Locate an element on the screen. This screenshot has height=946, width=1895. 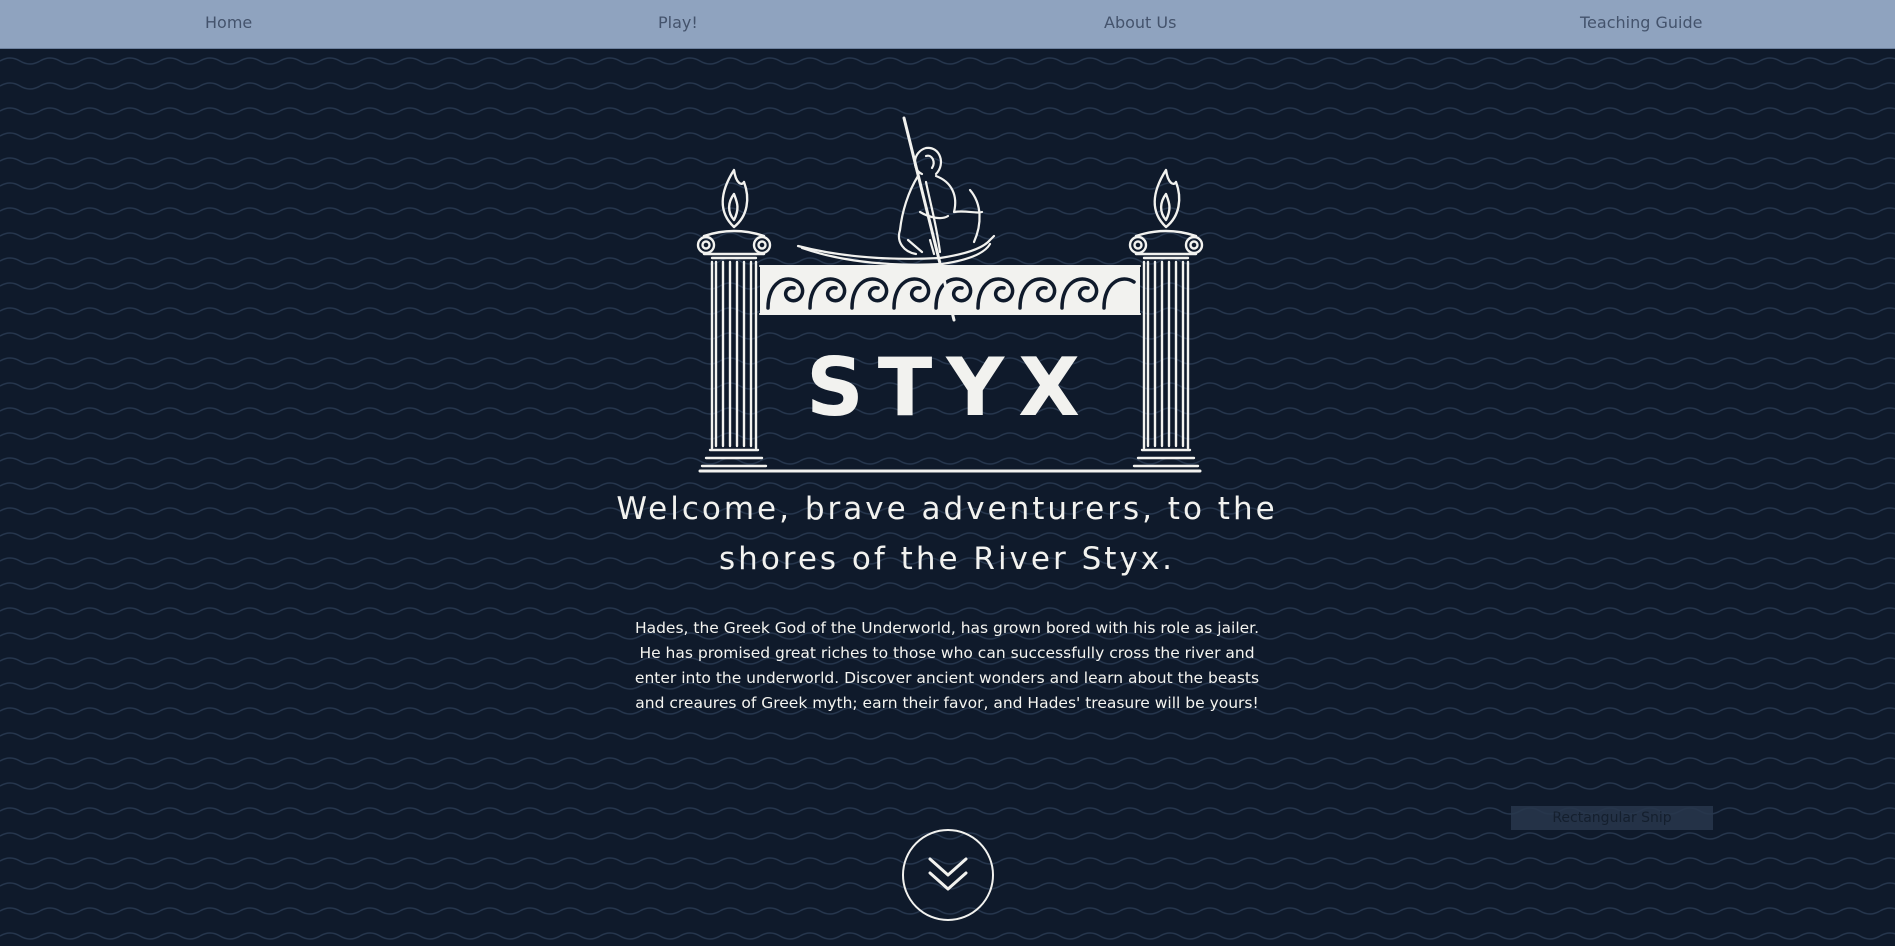
double-chevron-down-icon is located at coordinates (948, 874).